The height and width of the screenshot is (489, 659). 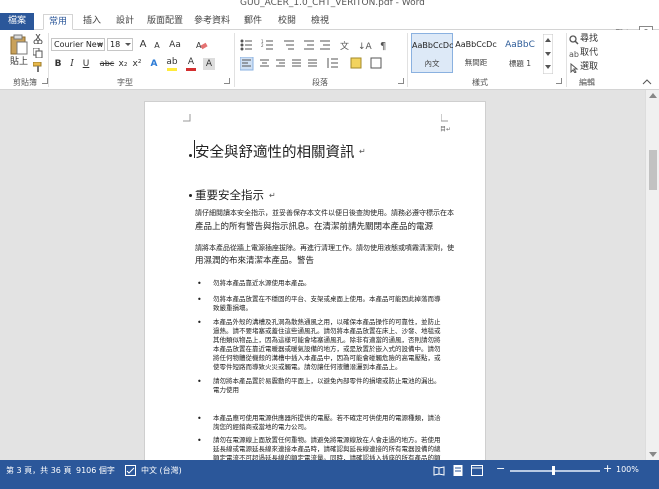 I want to click on scroll-thumb, so click(x=653, y=170).